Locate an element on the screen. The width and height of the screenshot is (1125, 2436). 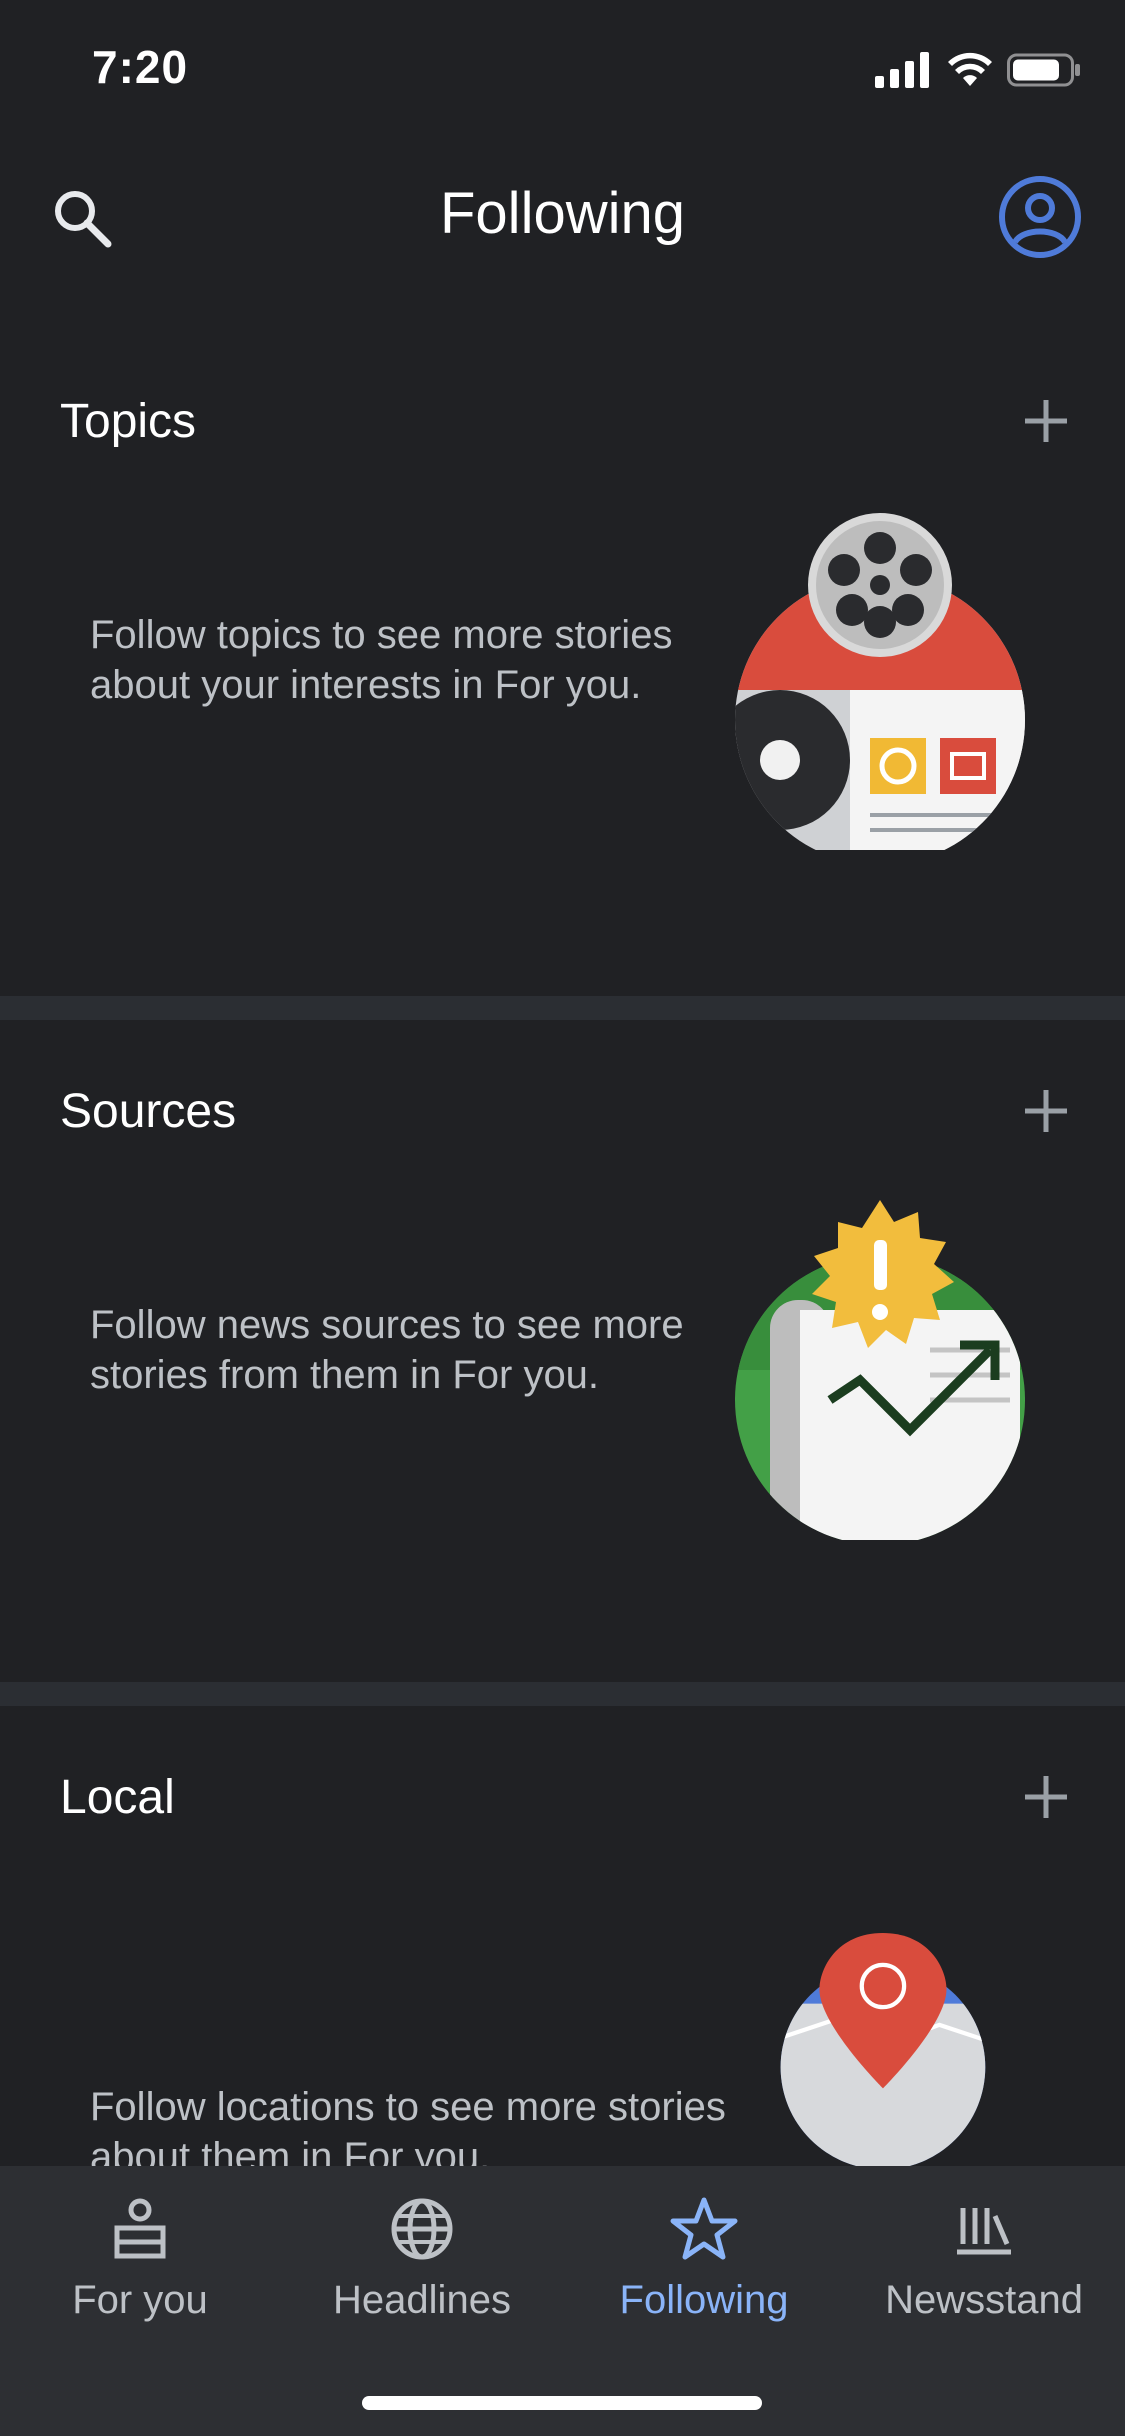
local-illustration is located at coordinates (883, 2049).